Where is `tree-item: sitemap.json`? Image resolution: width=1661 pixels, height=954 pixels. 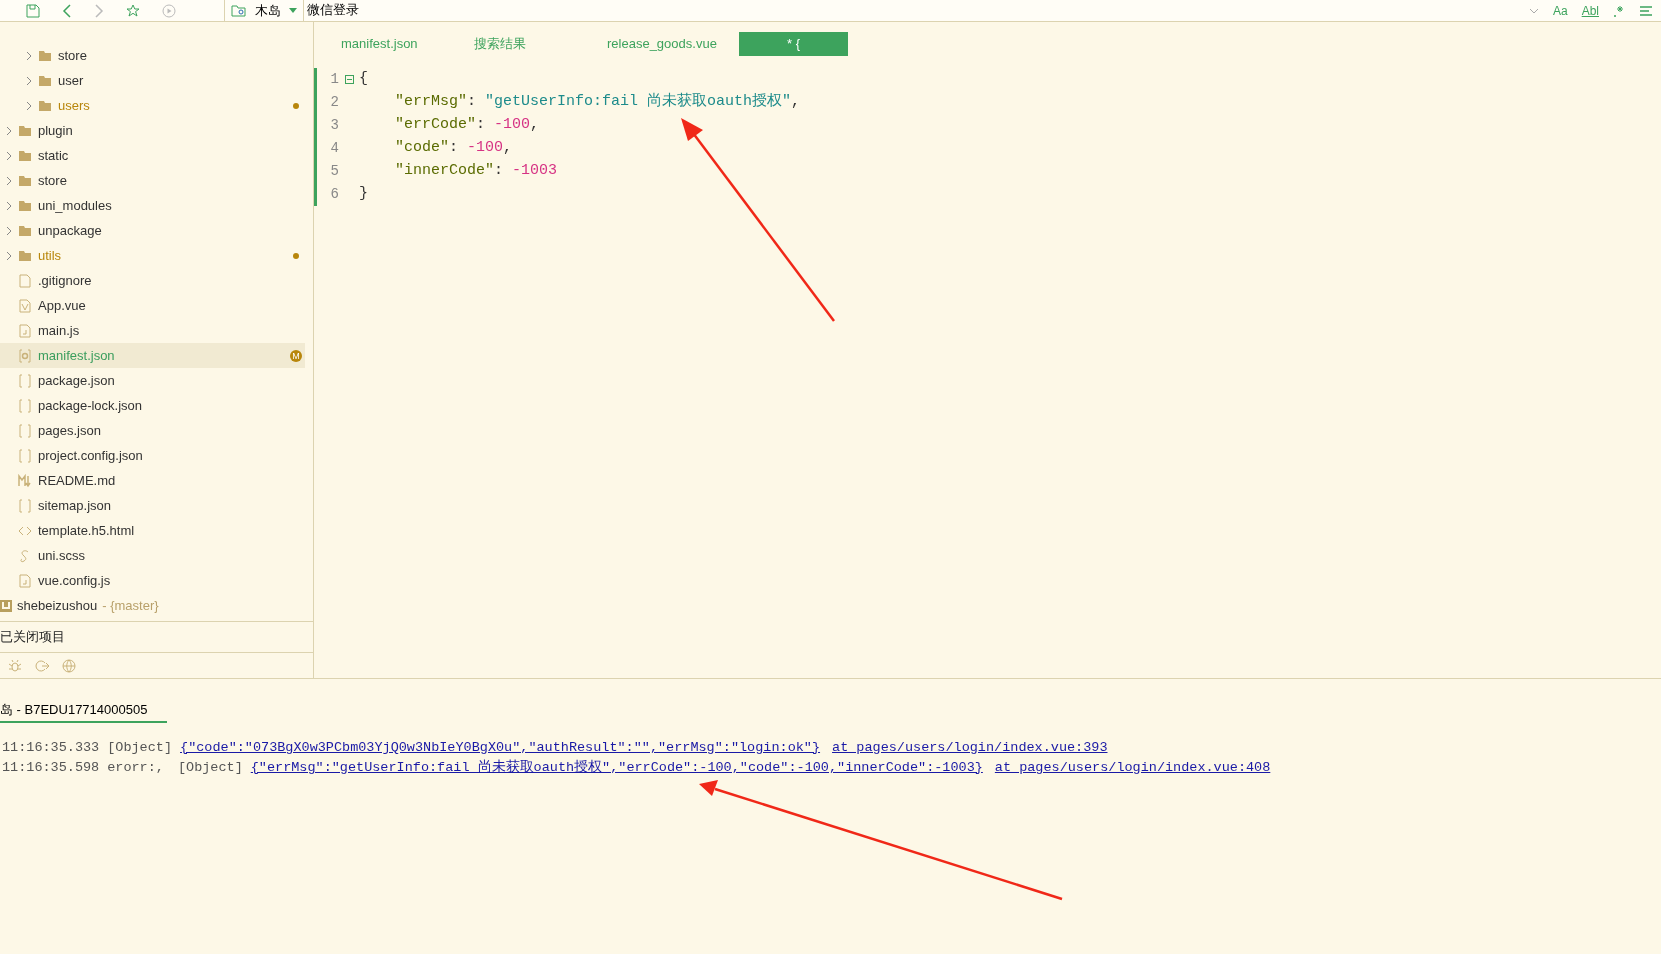
tree-item: sitemap.json is located at coordinates (152, 505).